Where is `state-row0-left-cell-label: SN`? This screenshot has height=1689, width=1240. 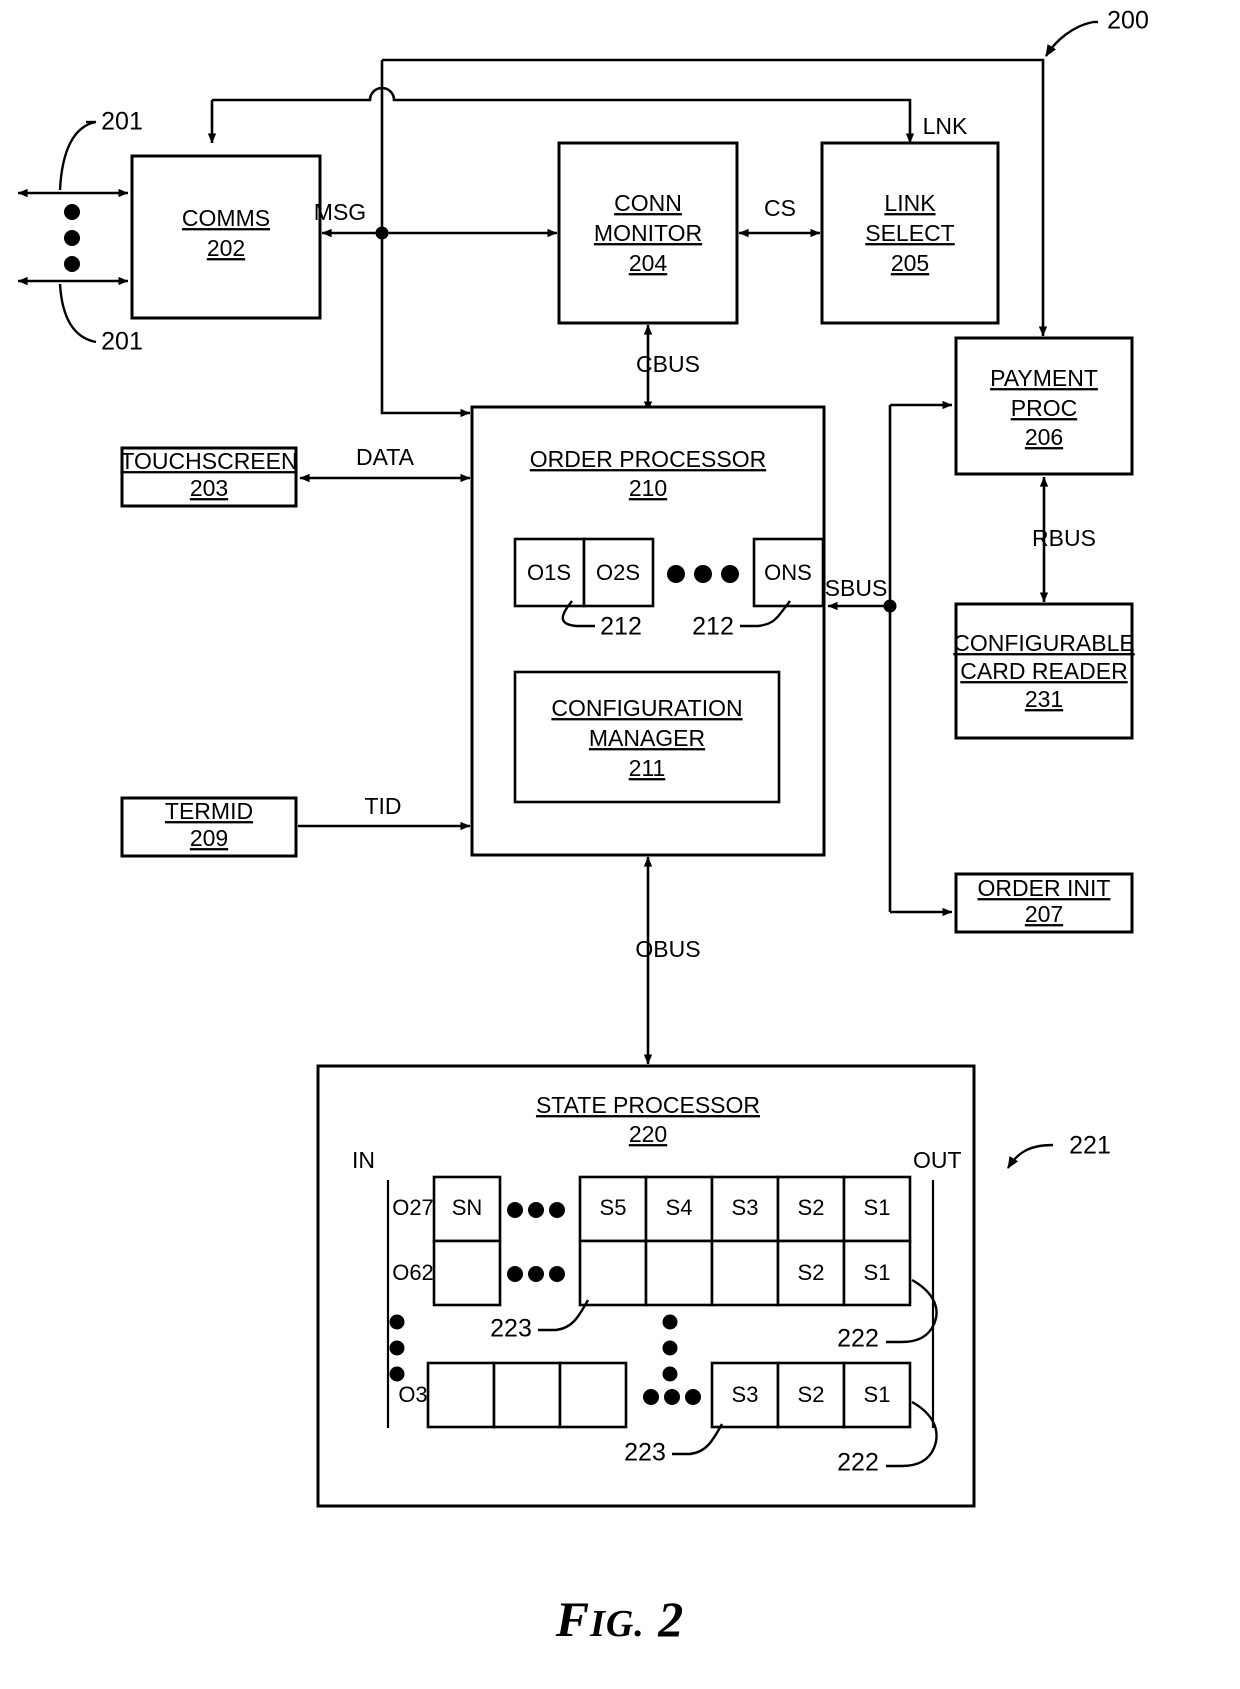
state-row0-left-cell-label: SN is located at coordinates (467, 1207).